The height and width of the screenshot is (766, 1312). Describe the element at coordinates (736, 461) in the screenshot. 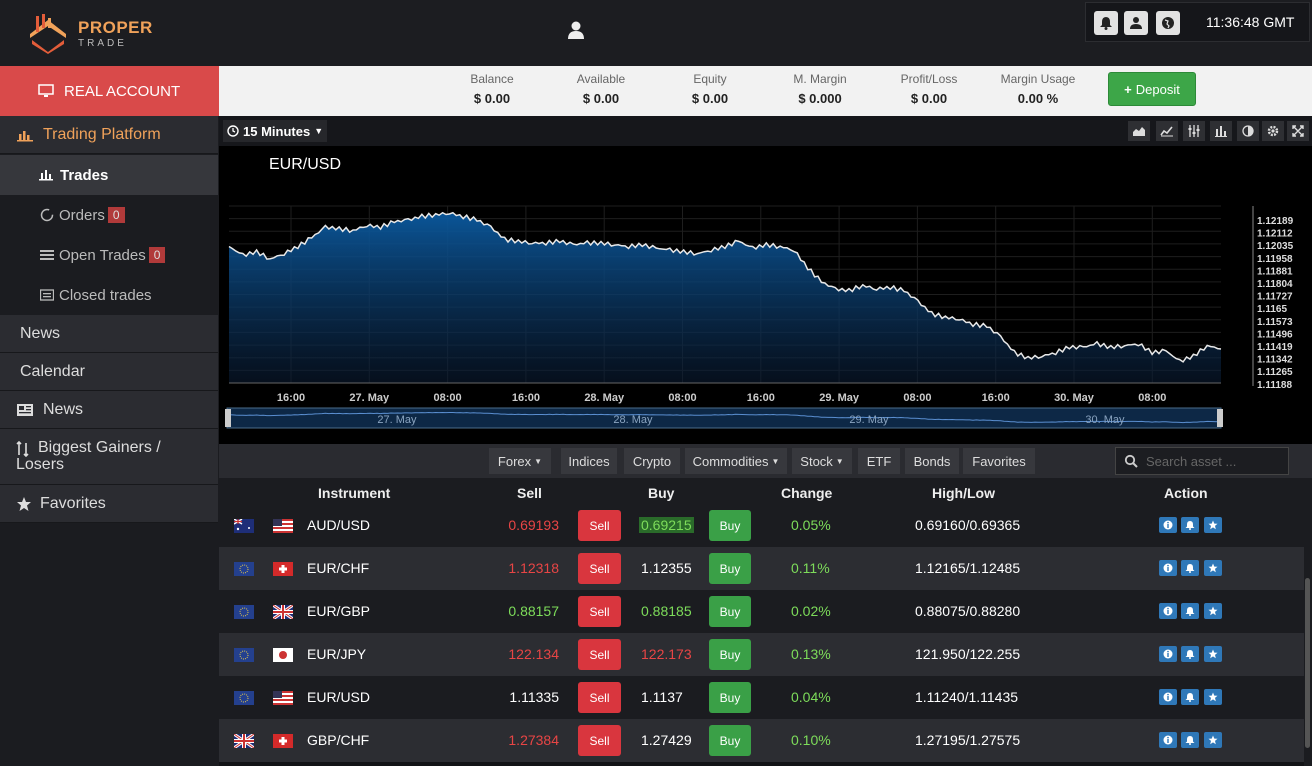

I see `filter-commodities: Commodities ▼` at that location.